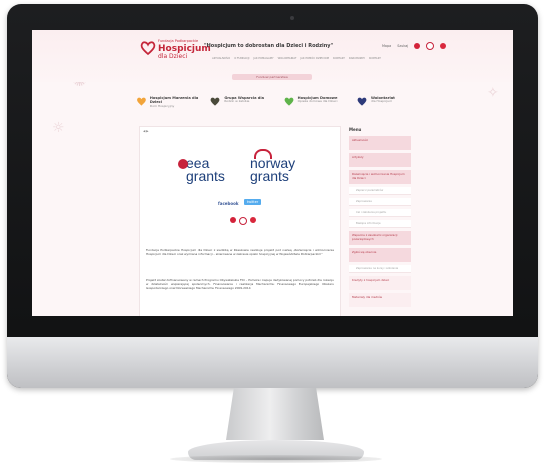 The image size is (549, 464). I want to click on sidebar-item: Artykuły, so click(380, 160).